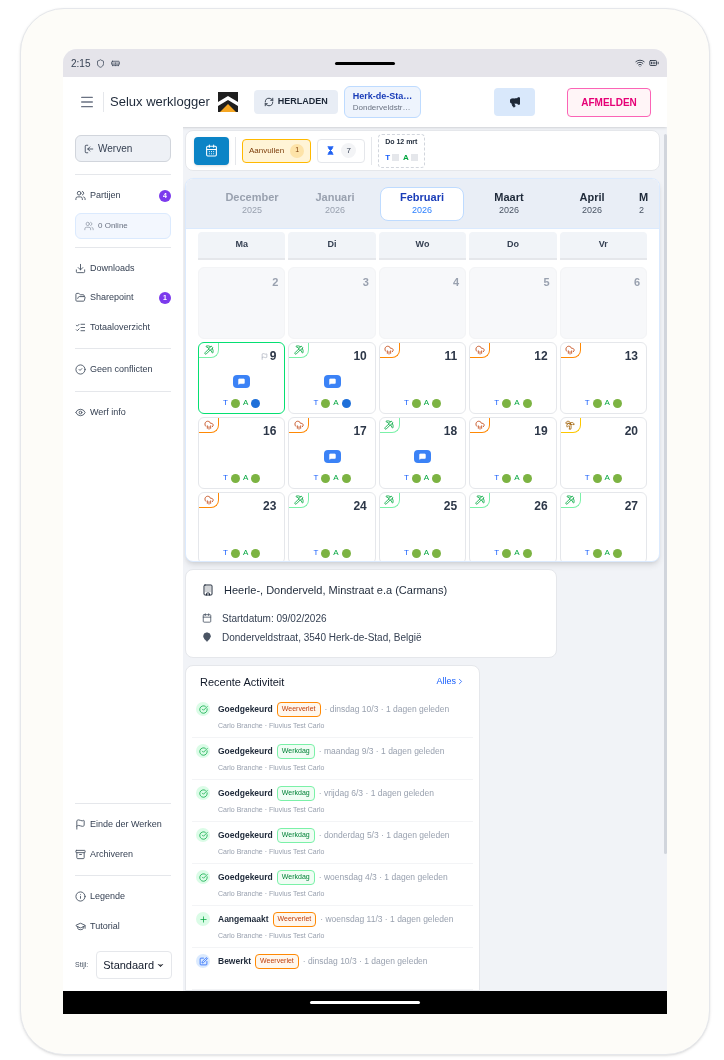  What do you see at coordinates (270, 432) in the screenshot?
I see `day-number: 16` at bounding box center [270, 432].